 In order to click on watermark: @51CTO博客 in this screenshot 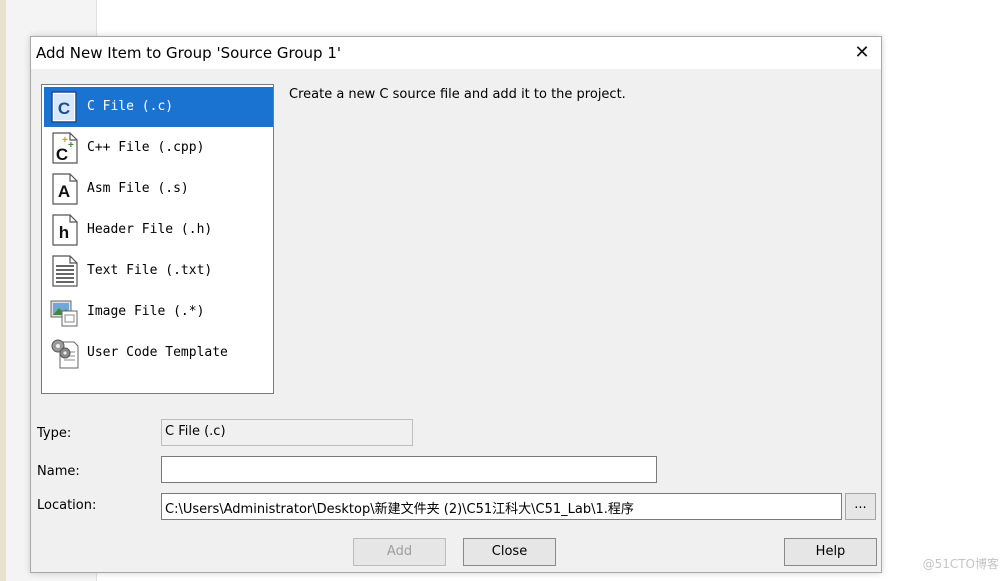, I will do `click(960, 564)`.